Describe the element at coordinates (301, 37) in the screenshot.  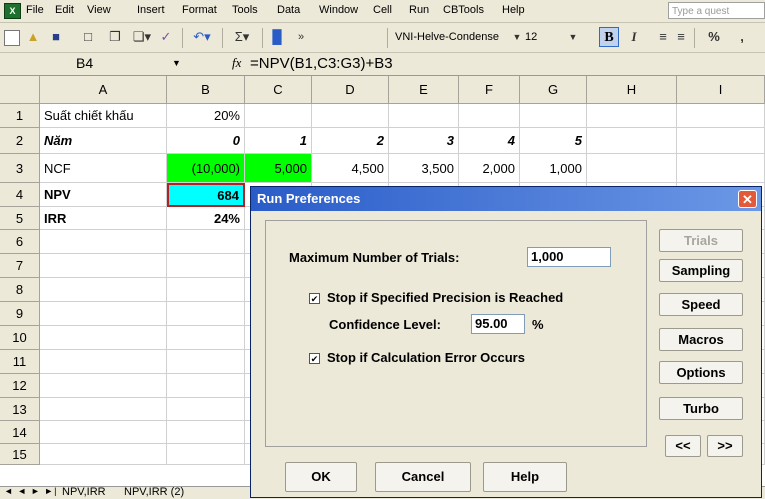
I see `toolbar-overflow-icon: »` at that location.